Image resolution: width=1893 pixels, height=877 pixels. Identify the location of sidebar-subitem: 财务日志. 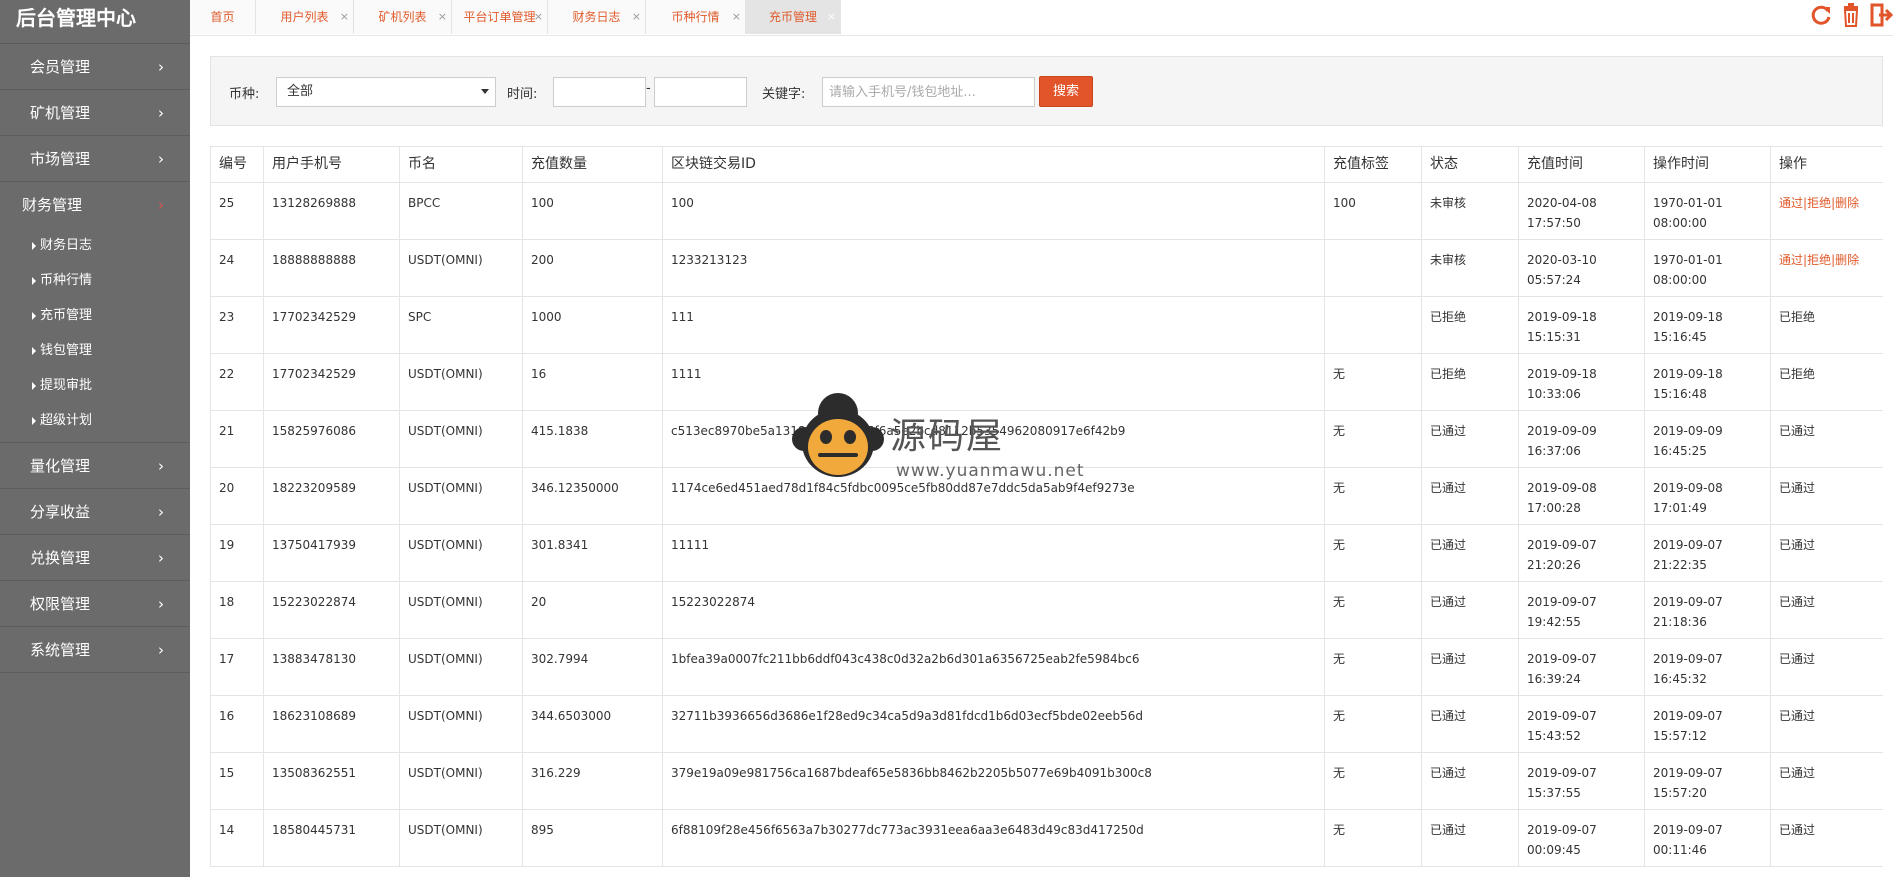
(95, 245).